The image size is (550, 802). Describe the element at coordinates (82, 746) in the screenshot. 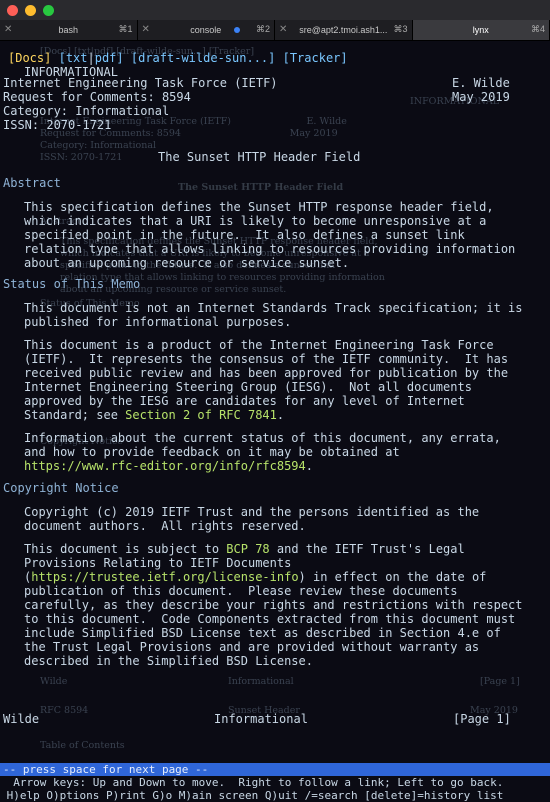

I see `ghost-toc: Table of Contents` at that location.